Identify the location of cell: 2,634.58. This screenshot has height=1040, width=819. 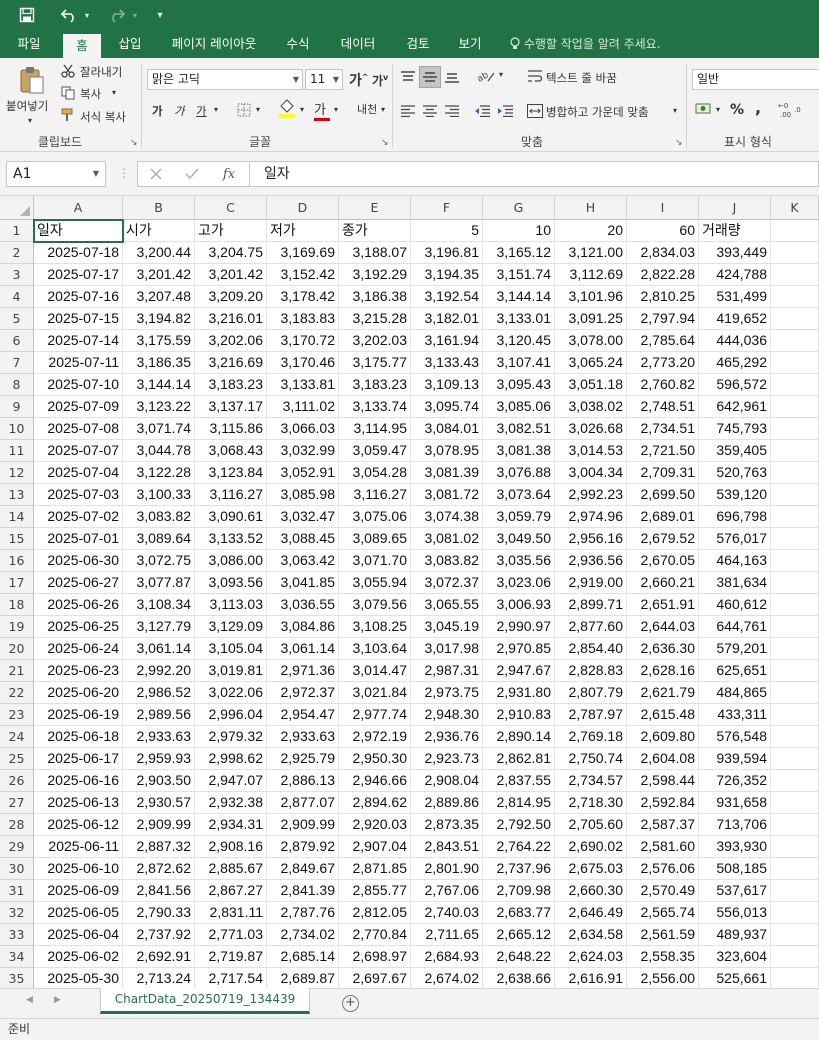
(591, 935).